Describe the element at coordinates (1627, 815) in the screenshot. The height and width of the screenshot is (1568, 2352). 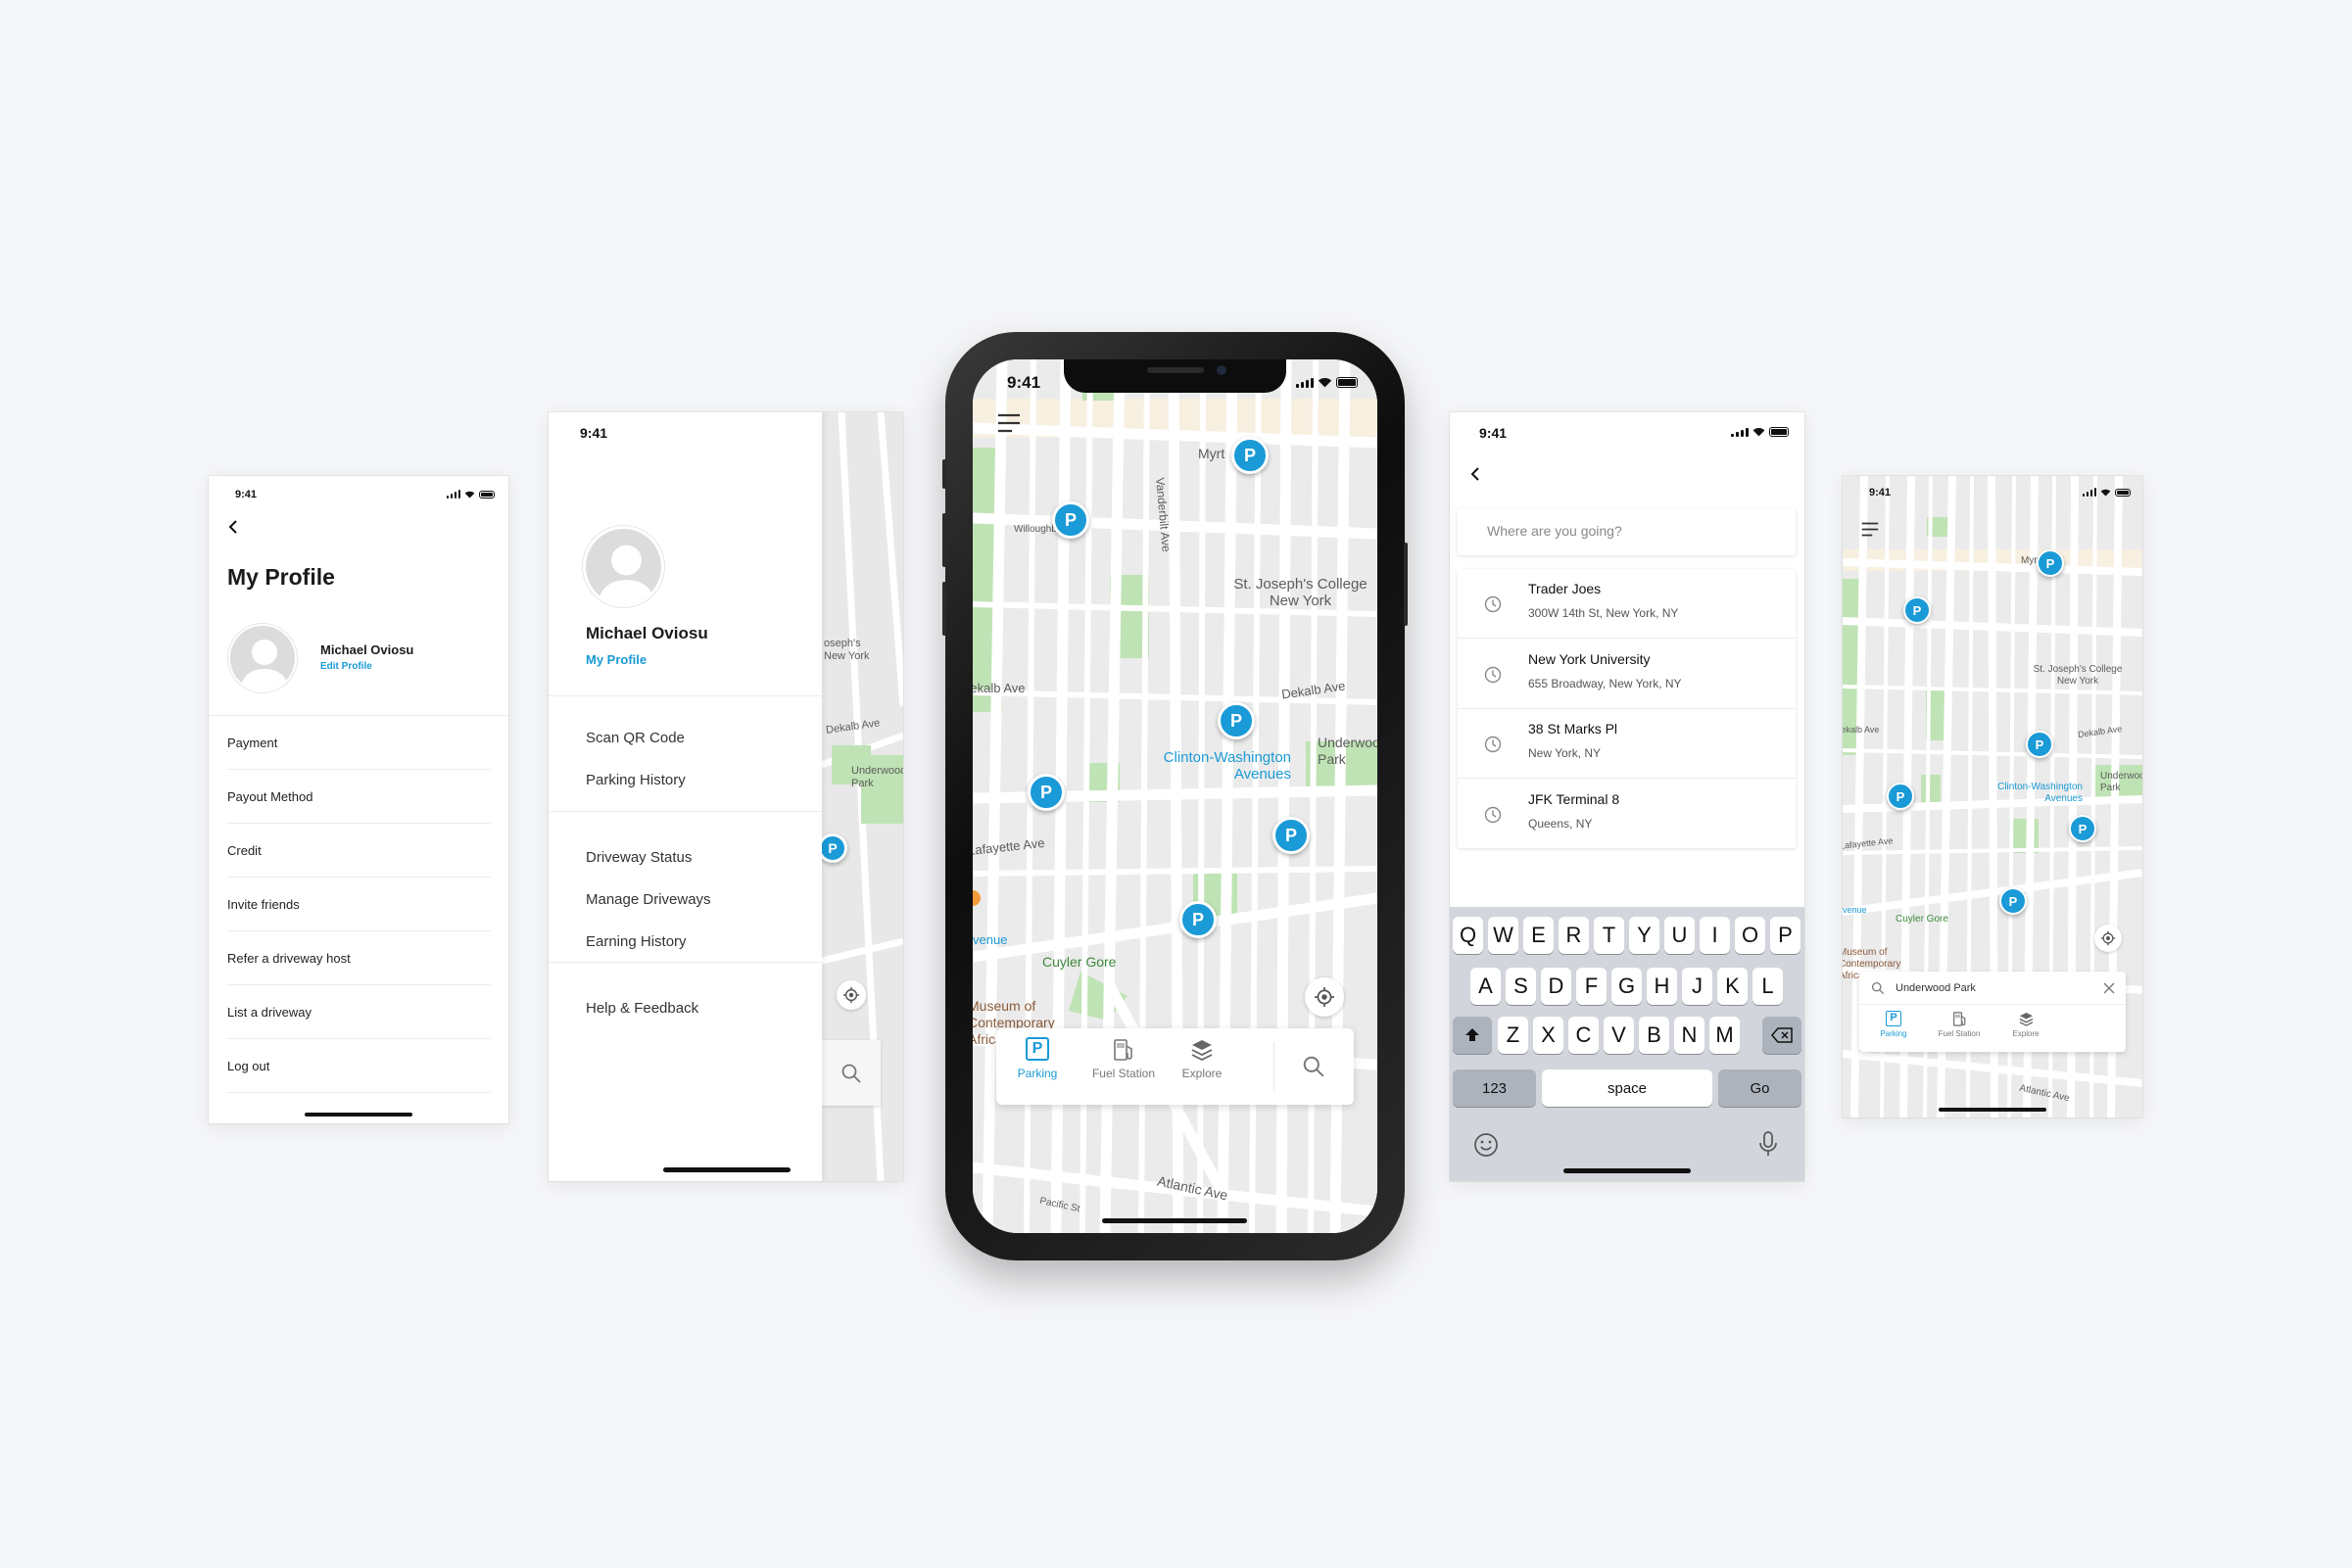
I see `search-result-row: JFK Terminal 8 Queens, NY` at that location.